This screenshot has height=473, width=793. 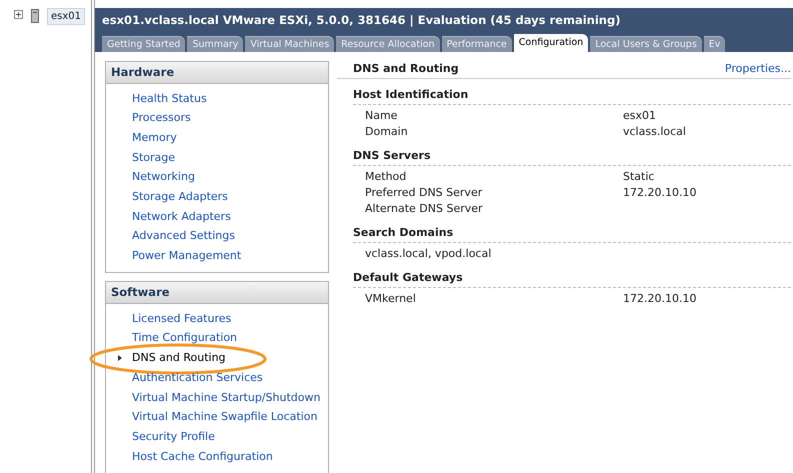 I want to click on nav-link: Memory, so click(x=154, y=138).